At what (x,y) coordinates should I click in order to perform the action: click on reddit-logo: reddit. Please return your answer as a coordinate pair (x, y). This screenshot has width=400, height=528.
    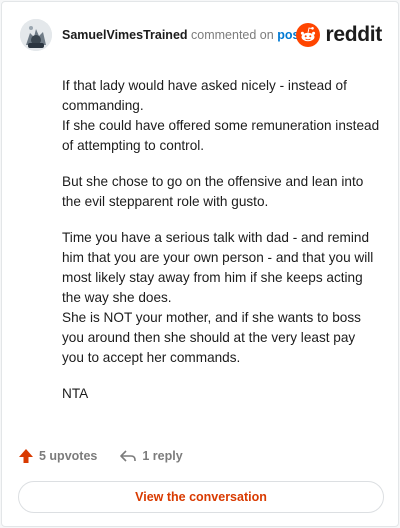
    Looking at the image, I should click on (339, 35).